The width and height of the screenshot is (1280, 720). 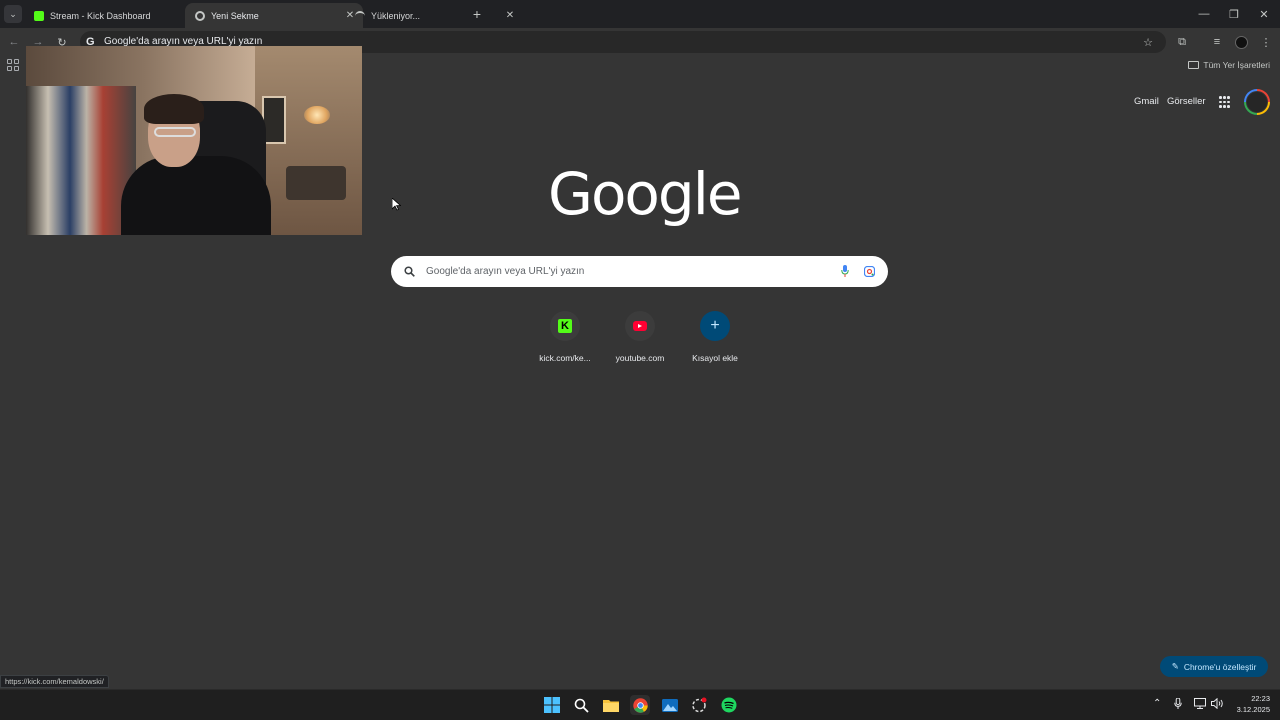 What do you see at coordinates (434, 15) in the screenshot?
I see `tab-loading: Yükleniyor... ✕` at bounding box center [434, 15].